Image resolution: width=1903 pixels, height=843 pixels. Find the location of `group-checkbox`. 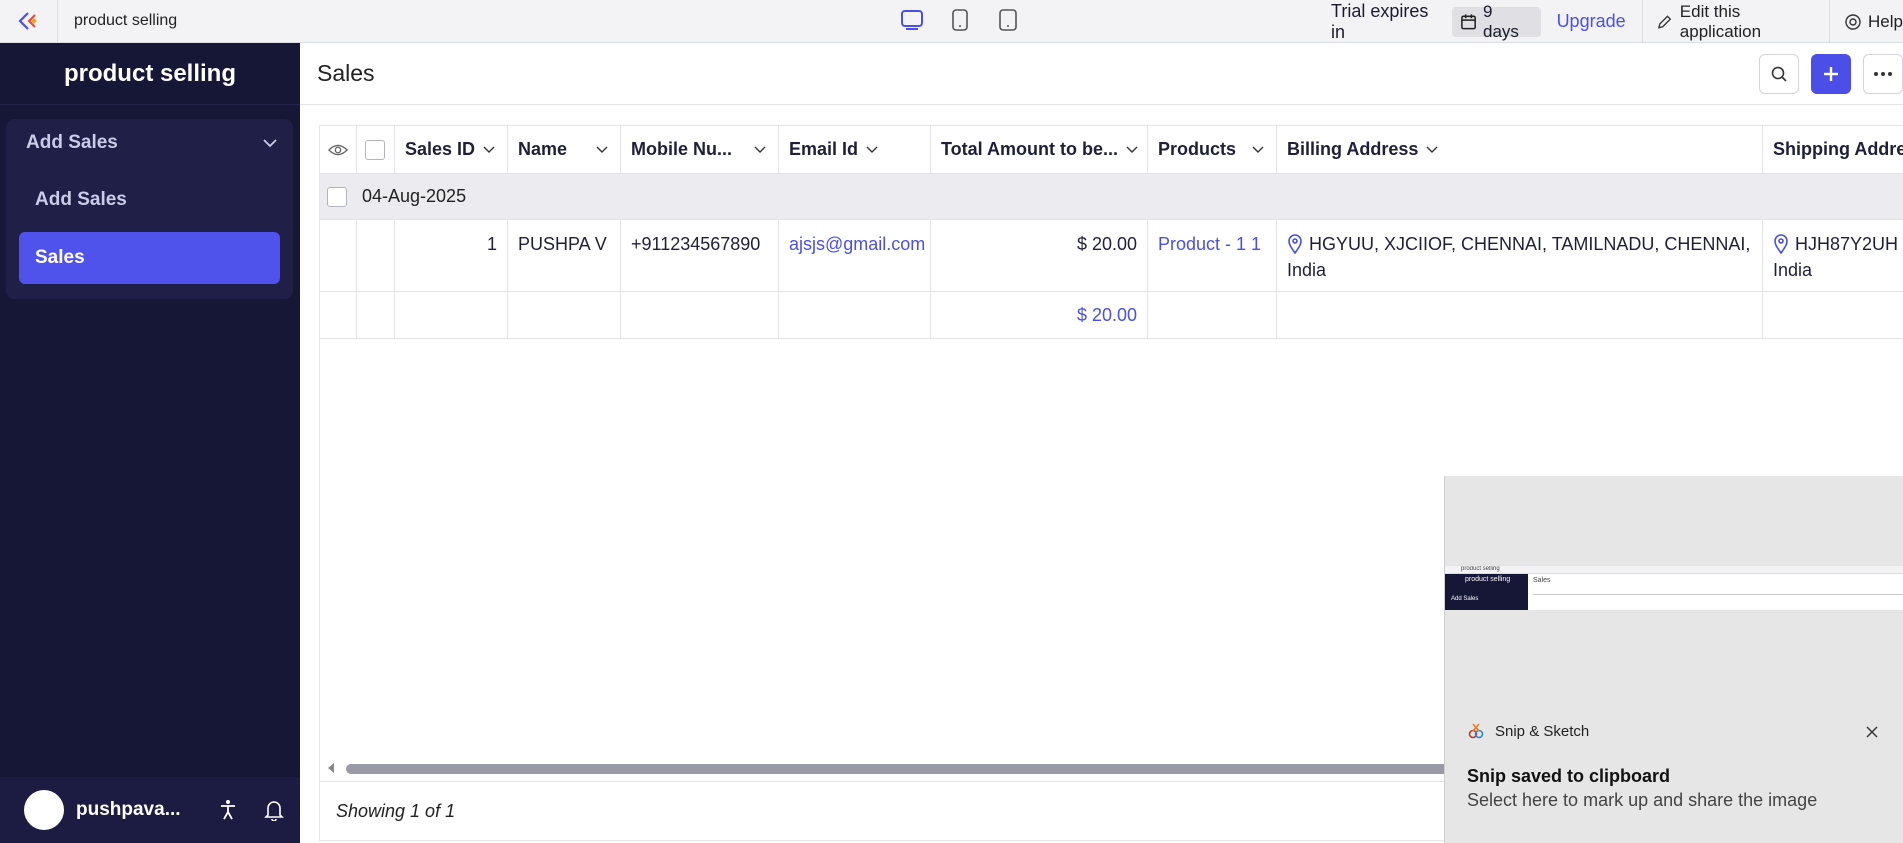

group-checkbox is located at coordinates (337, 196).